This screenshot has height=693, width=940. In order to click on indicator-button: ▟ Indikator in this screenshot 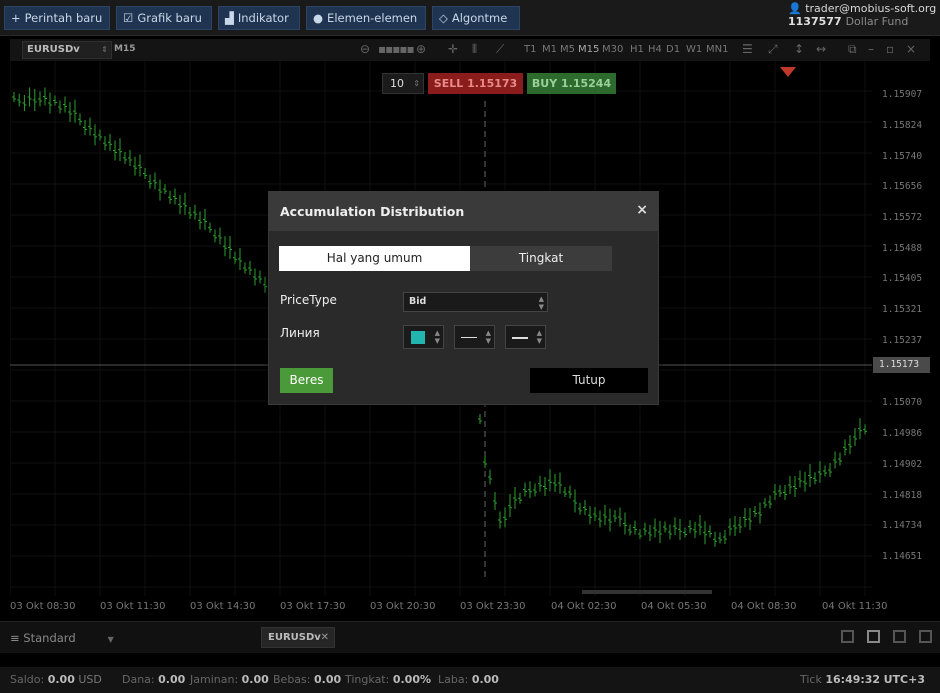, I will do `click(259, 18)`.